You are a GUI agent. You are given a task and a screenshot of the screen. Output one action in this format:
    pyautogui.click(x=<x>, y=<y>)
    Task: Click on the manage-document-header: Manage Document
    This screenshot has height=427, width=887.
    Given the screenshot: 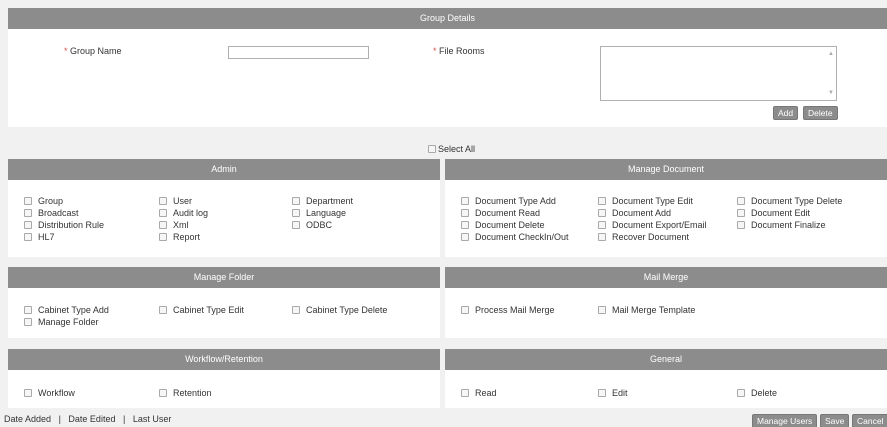 What is the action you would take?
    pyautogui.click(x=666, y=169)
    